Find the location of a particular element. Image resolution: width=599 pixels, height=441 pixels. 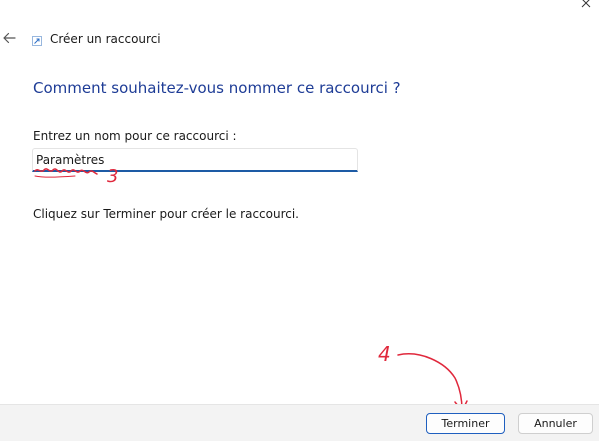

finish-button: Terminer is located at coordinates (465, 423).